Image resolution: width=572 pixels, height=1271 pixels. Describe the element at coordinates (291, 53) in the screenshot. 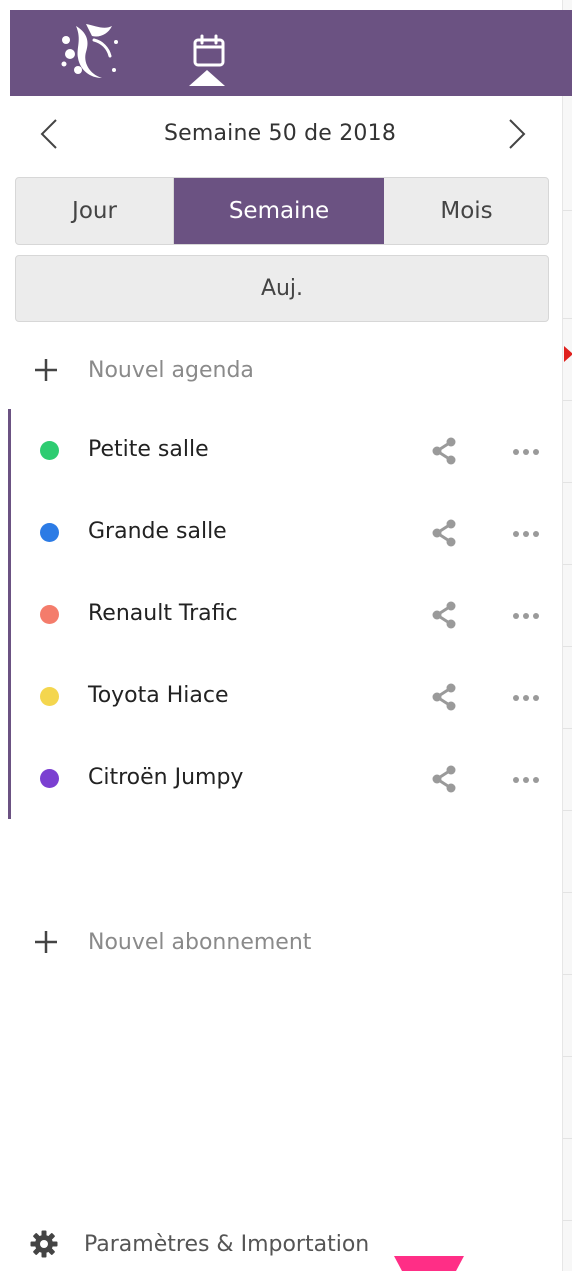

I see `top-bar` at that location.